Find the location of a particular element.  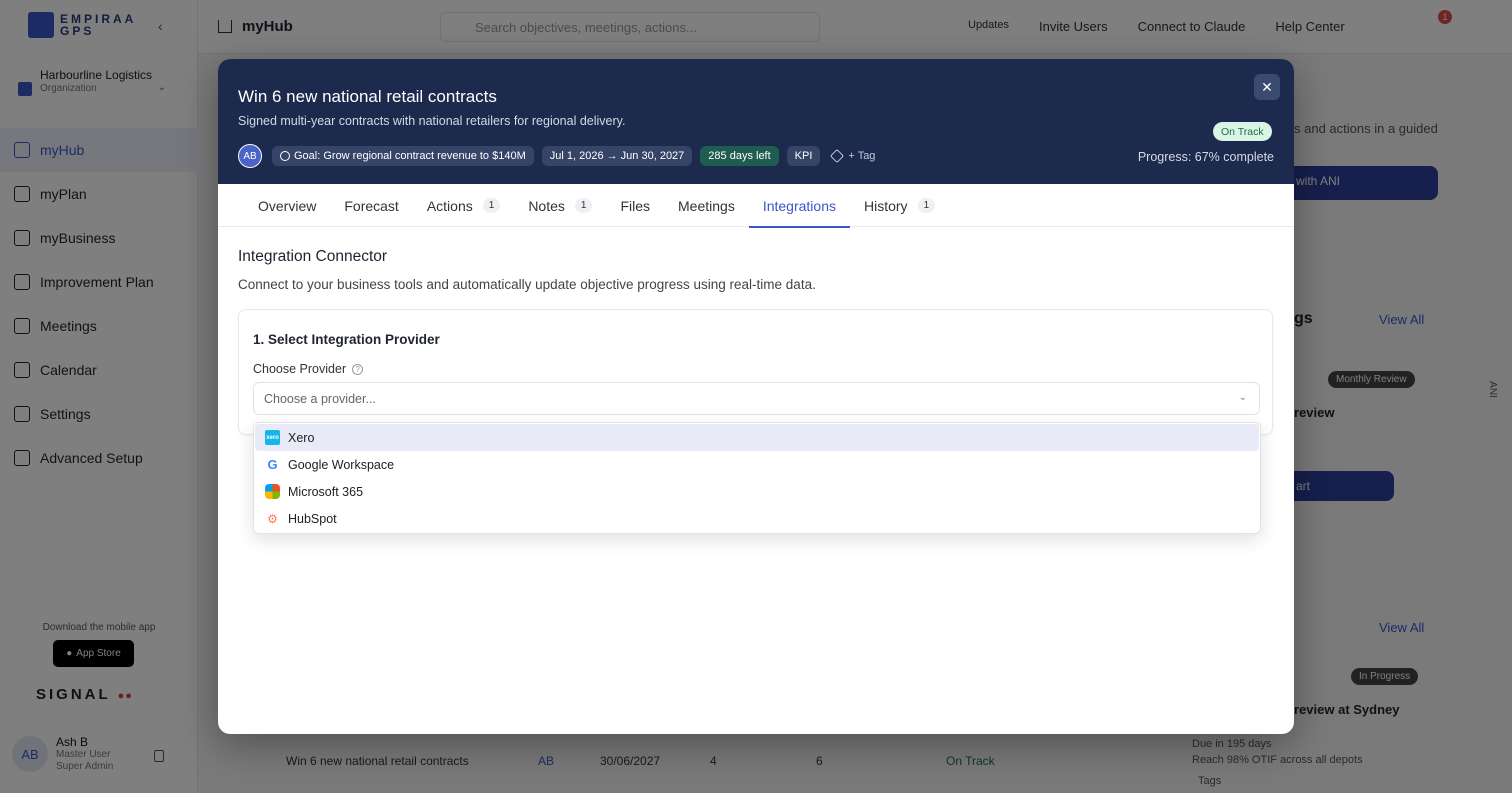

xero-icon: xero is located at coordinates (272, 437).